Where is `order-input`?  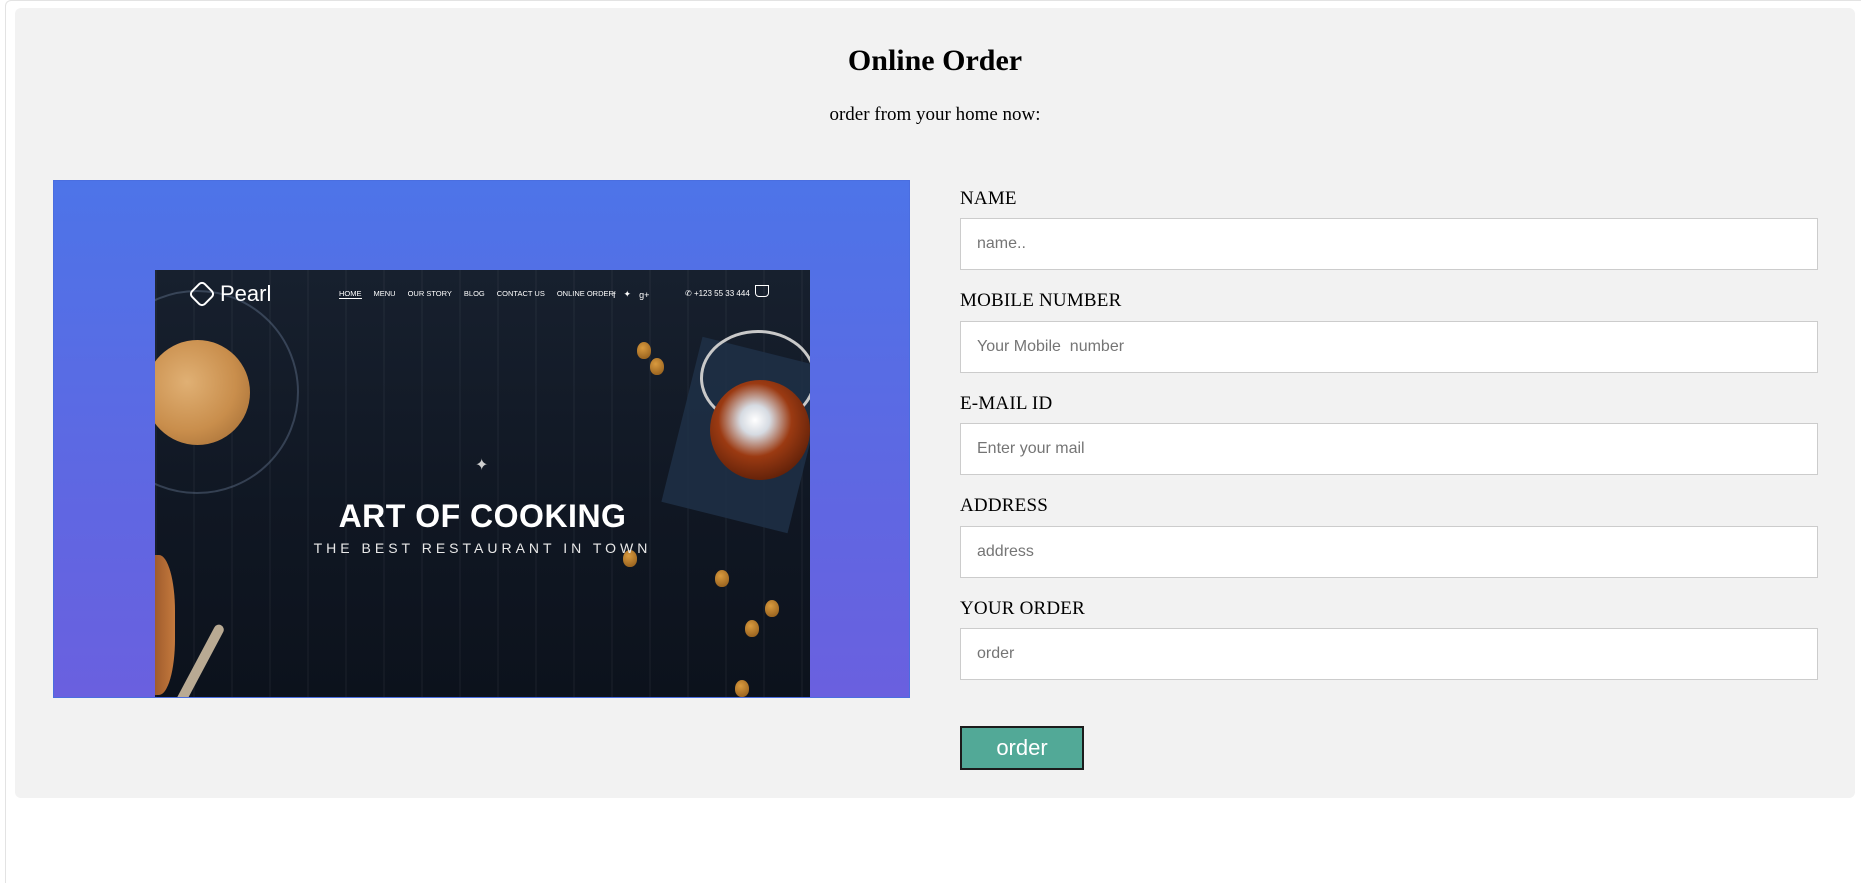
order-input is located at coordinates (1389, 654).